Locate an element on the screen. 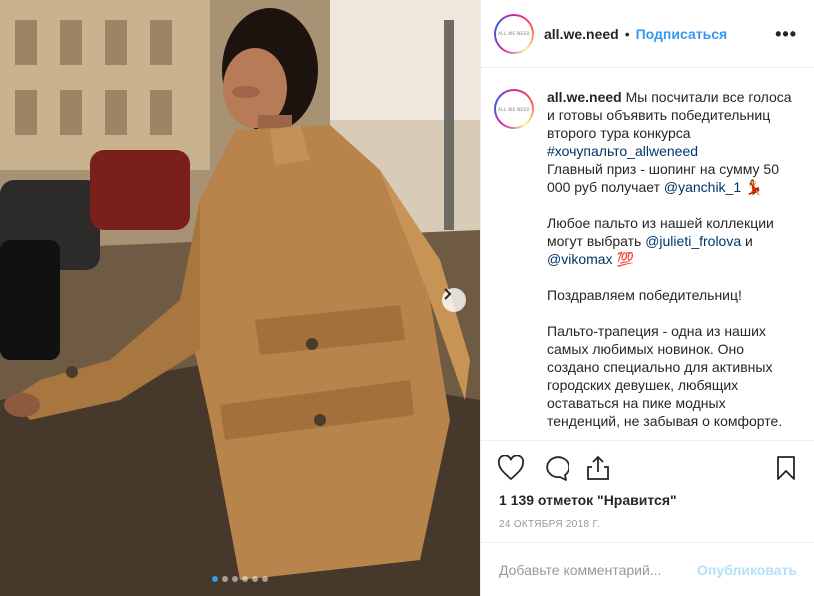 This screenshot has width=814, height=596. caption-avatar: ALL.WE.NEED is located at coordinates (514, 109).